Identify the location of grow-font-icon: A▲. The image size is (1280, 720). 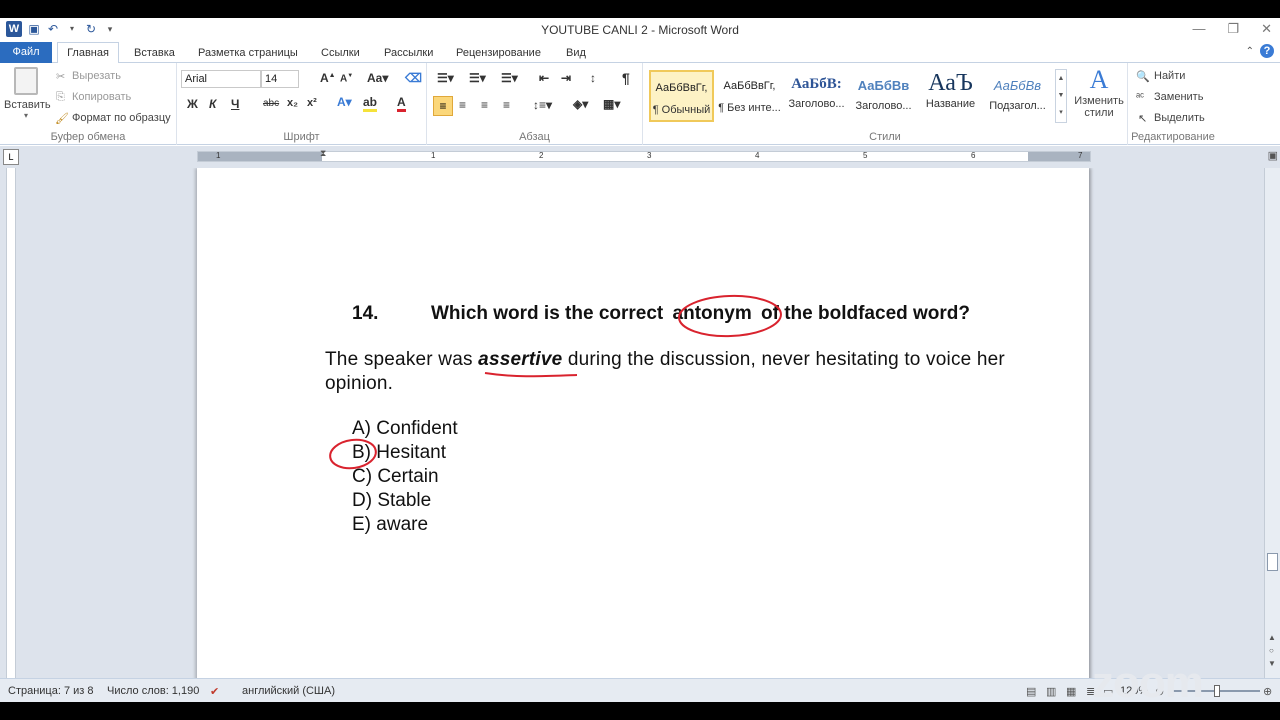
(328, 78).